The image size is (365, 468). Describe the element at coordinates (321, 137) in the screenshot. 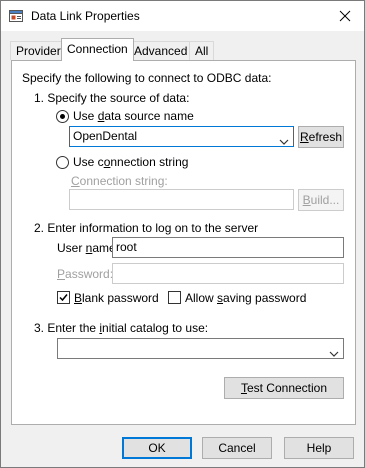

I see `refresh-button: Refresh` at that location.